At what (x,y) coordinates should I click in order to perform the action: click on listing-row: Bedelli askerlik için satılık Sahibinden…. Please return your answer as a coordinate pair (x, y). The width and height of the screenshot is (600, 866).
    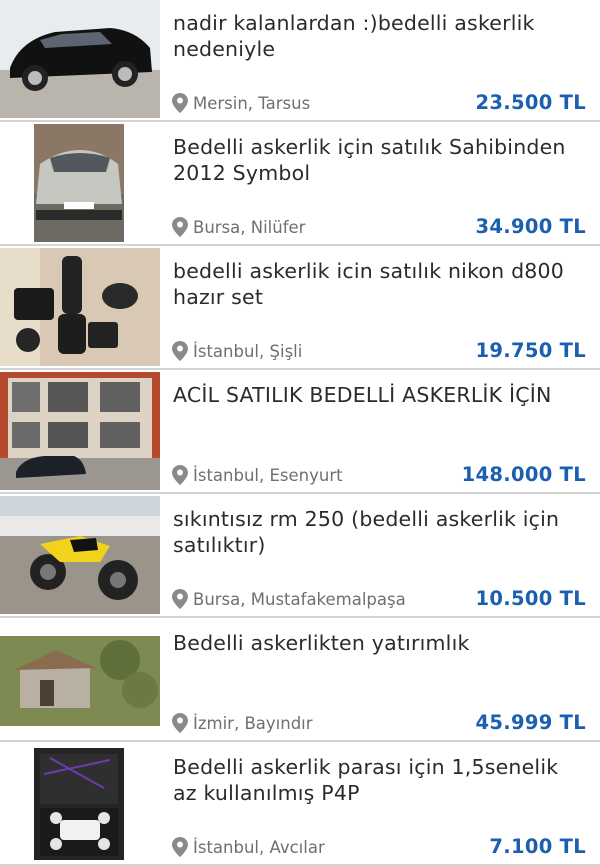
    Looking at the image, I should click on (300, 185).